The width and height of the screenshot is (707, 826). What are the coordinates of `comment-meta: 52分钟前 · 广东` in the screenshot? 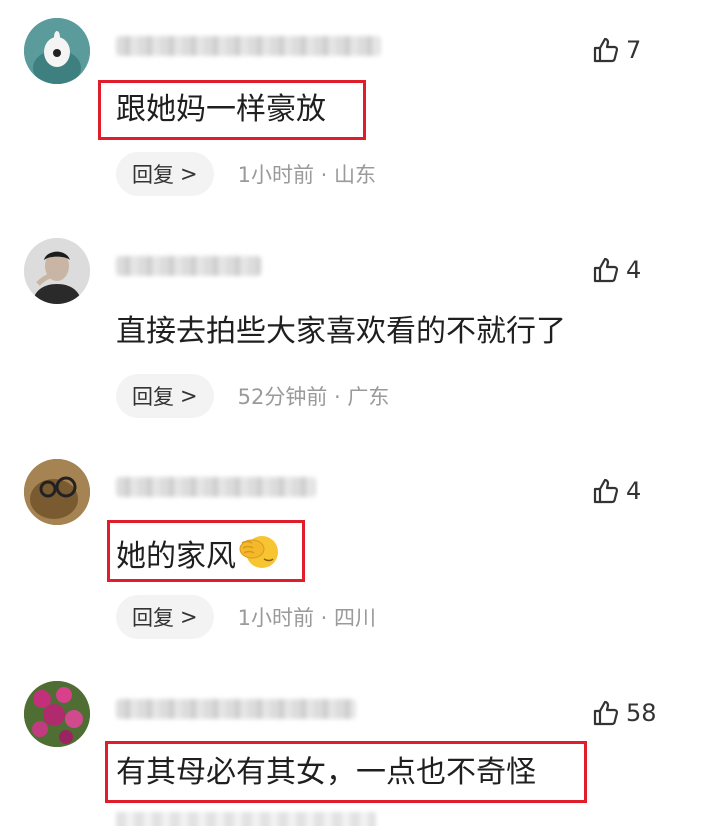 It's located at (313, 397).